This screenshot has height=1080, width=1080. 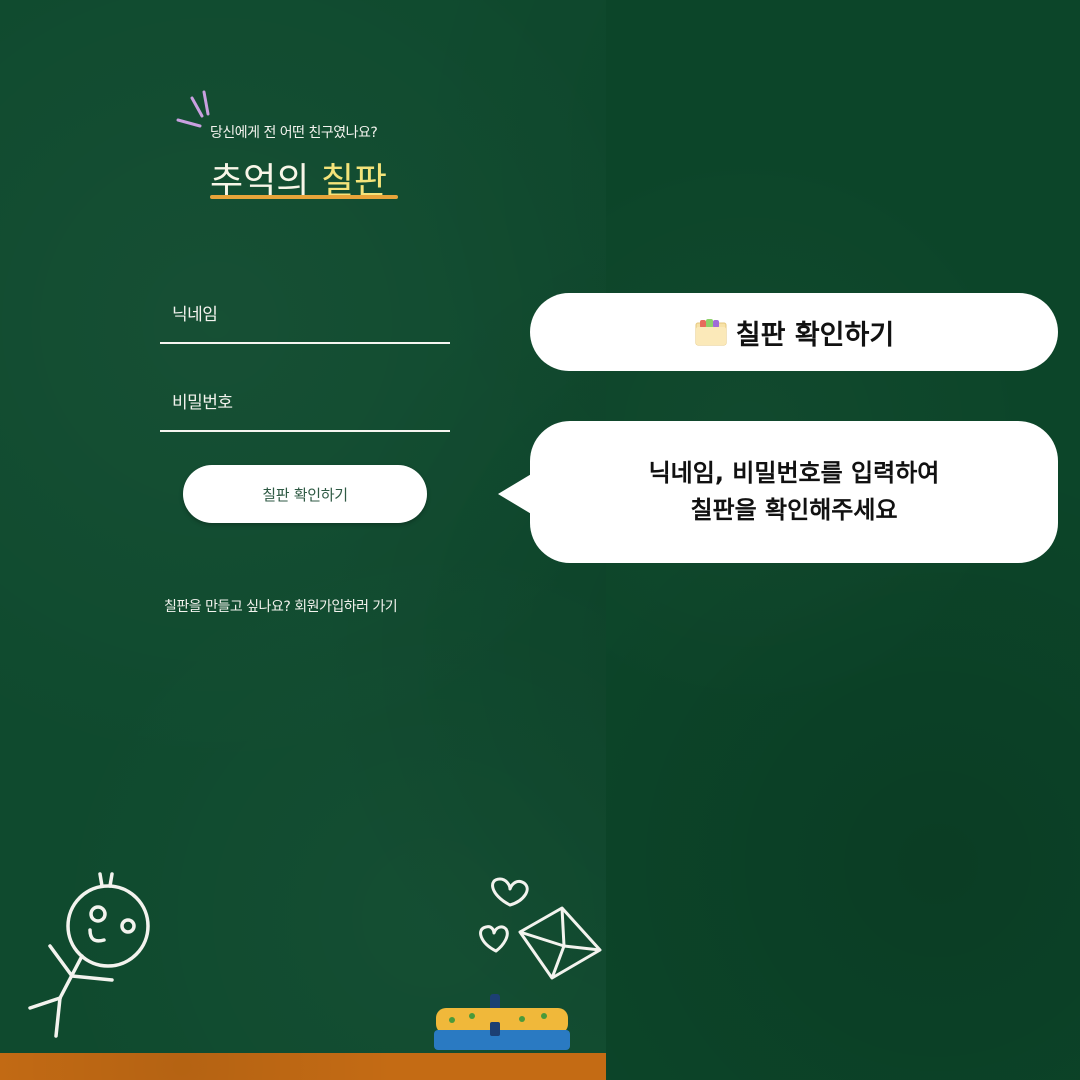 What do you see at coordinates (89, 955) in the screenshot?
I see `stick-figure-drawing` at bounding box center [89, 955].